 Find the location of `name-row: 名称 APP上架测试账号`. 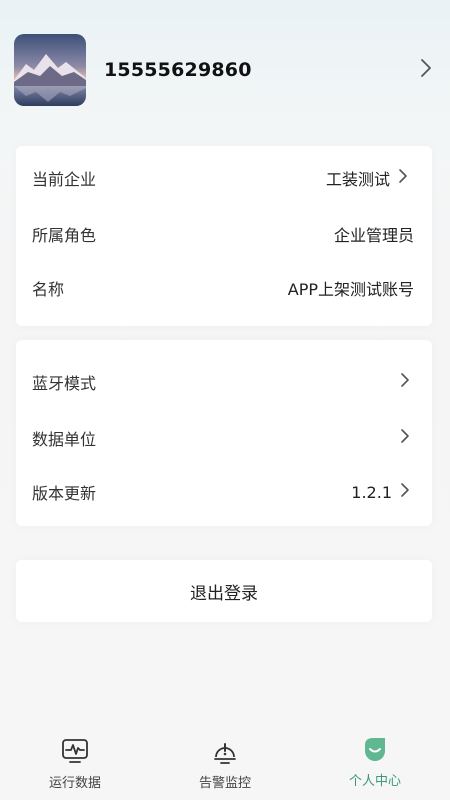

name-row: 名称 APP上架测试账号 is located at coordinates (224, 288).